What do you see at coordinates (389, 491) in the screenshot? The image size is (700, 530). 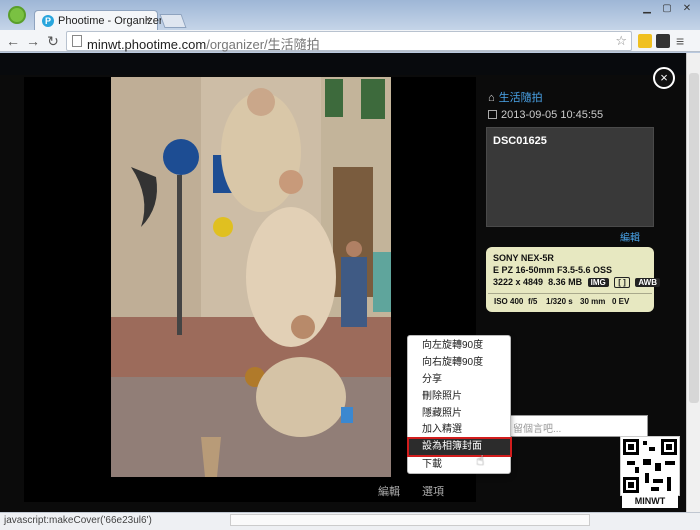 I see `photo-edit-link: 編輯` at bounding box center [389, 491].